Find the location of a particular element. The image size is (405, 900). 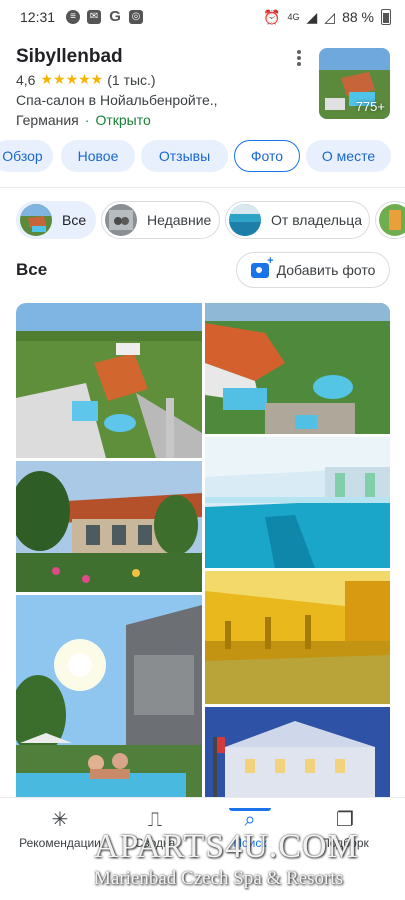

section-title: Все is located at coordinates (32, 269).